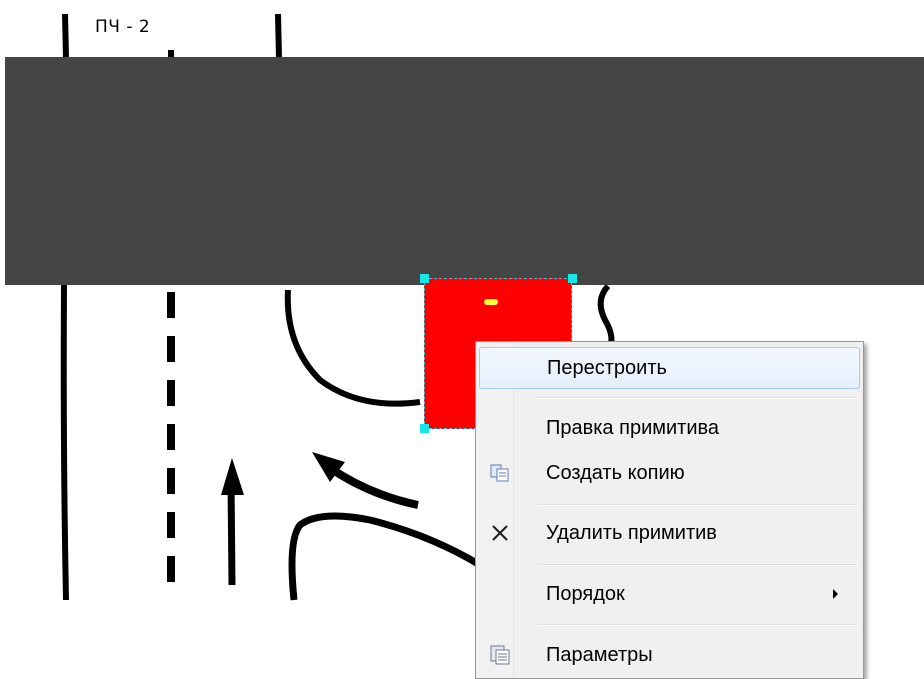 The image size is (924, 679). I want to click on selection-handle-bottom-left, so click(424, 428).